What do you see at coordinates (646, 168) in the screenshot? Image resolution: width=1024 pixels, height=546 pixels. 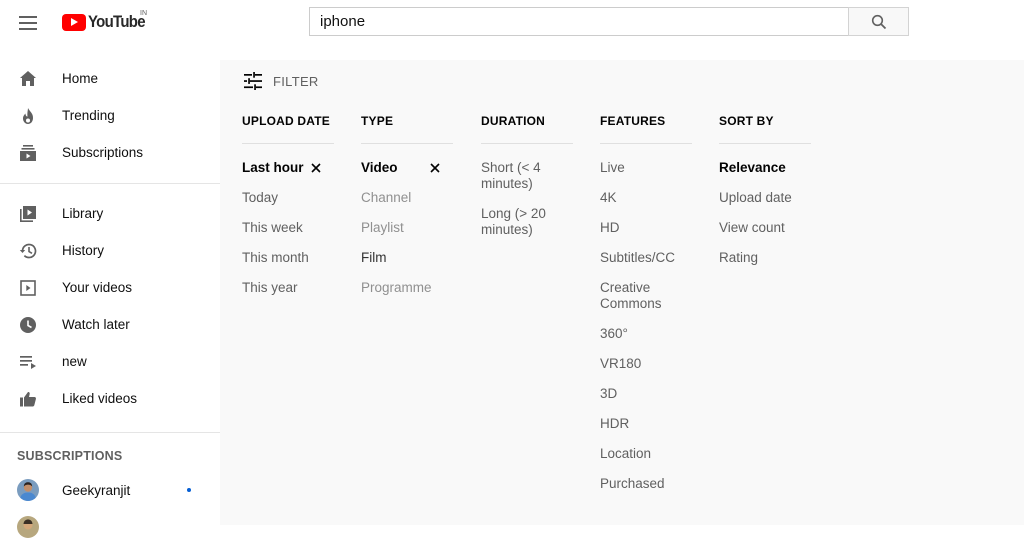 I see `filter-option-live: Live` at bounding box center [646, 168].